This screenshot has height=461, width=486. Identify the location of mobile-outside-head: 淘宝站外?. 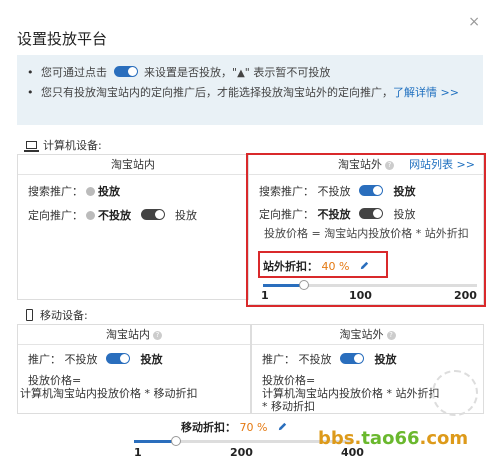
(367, 335).